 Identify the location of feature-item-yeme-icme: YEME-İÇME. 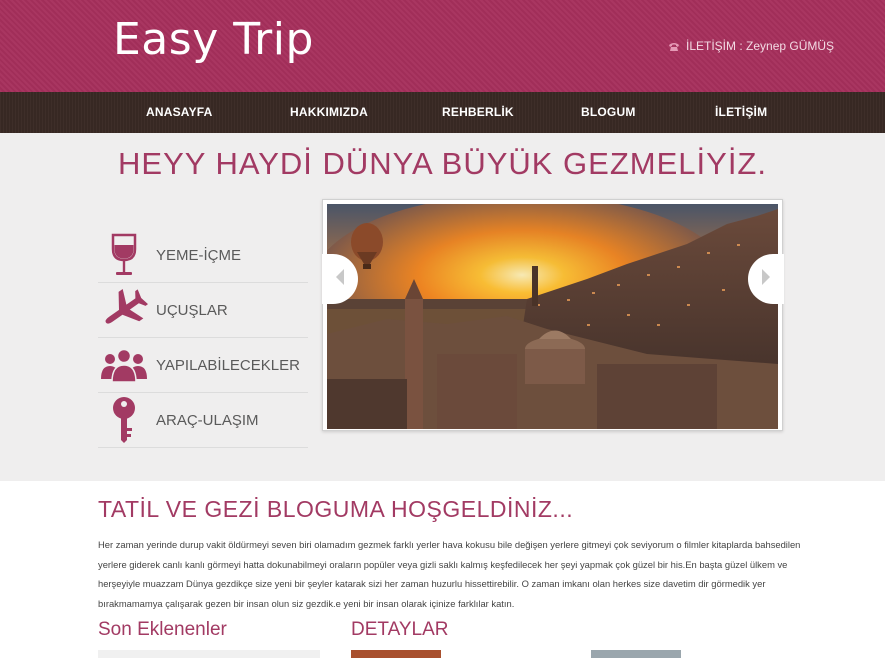
(203, 255).